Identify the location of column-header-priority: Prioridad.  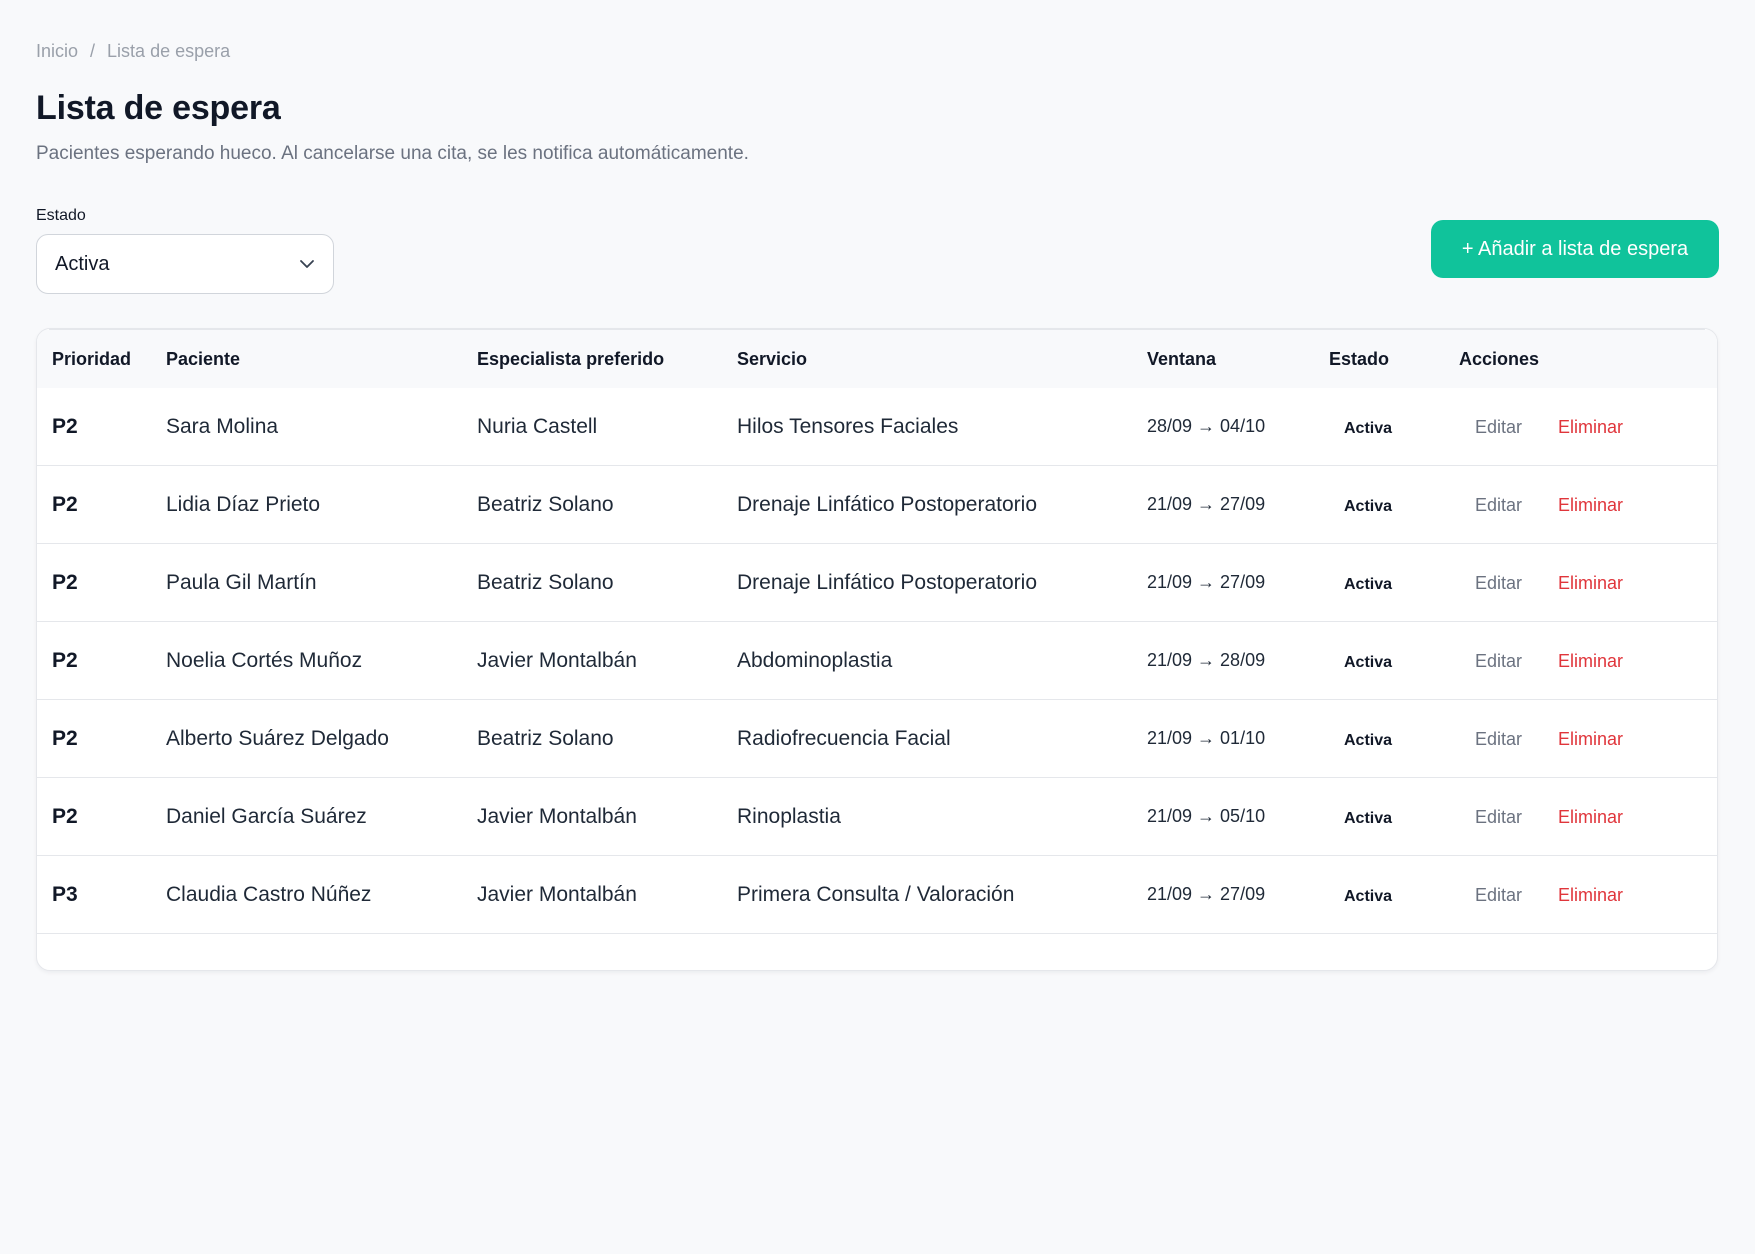
(92, 358).